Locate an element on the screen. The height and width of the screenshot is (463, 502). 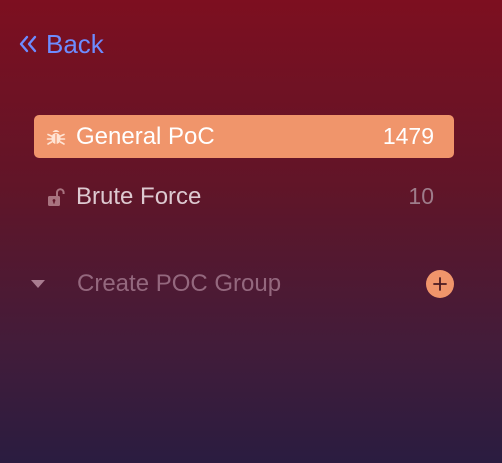
caret-down-icon is located at coordinates (38, 284).